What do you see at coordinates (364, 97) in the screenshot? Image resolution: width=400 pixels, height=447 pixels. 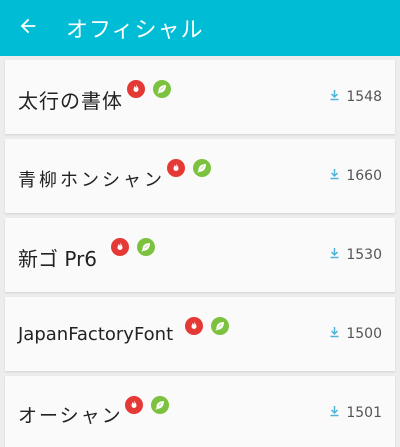 I see `download-count-value: 1548` at bounding box center [364, 97].